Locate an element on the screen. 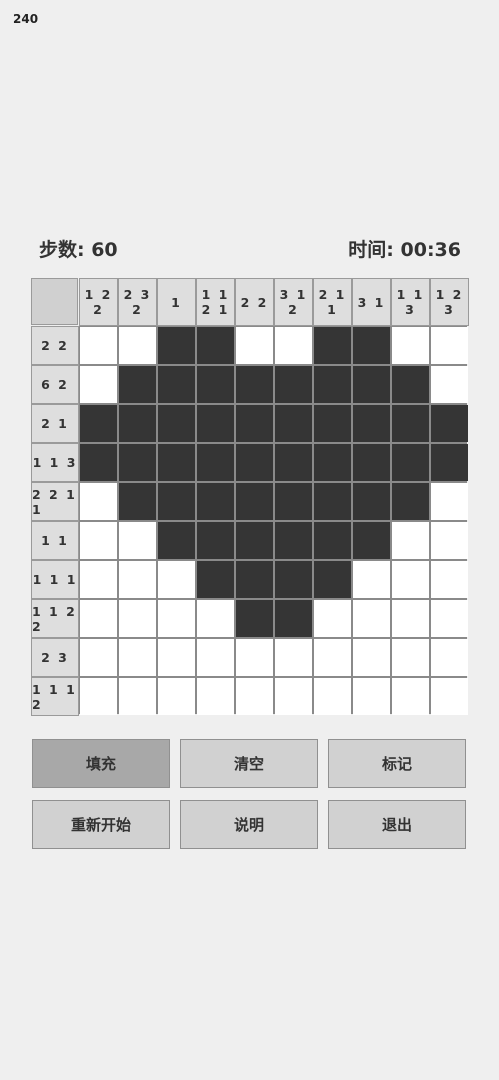  restart-button: 重新开始 is located at coordinates (101, 824).